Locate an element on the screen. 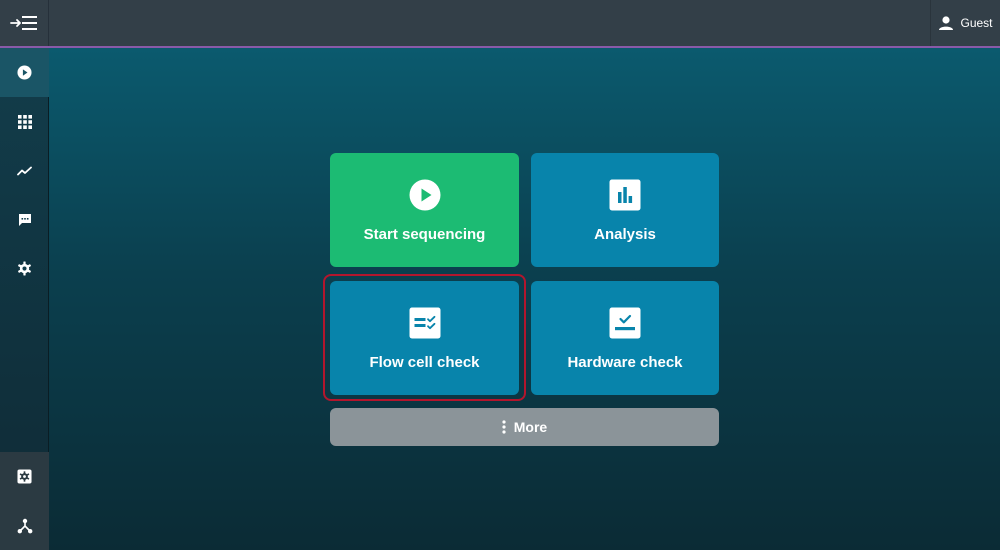 This screenshot has height=550, width=1000. more-vertical-icon is located at coordinates (504, 427).